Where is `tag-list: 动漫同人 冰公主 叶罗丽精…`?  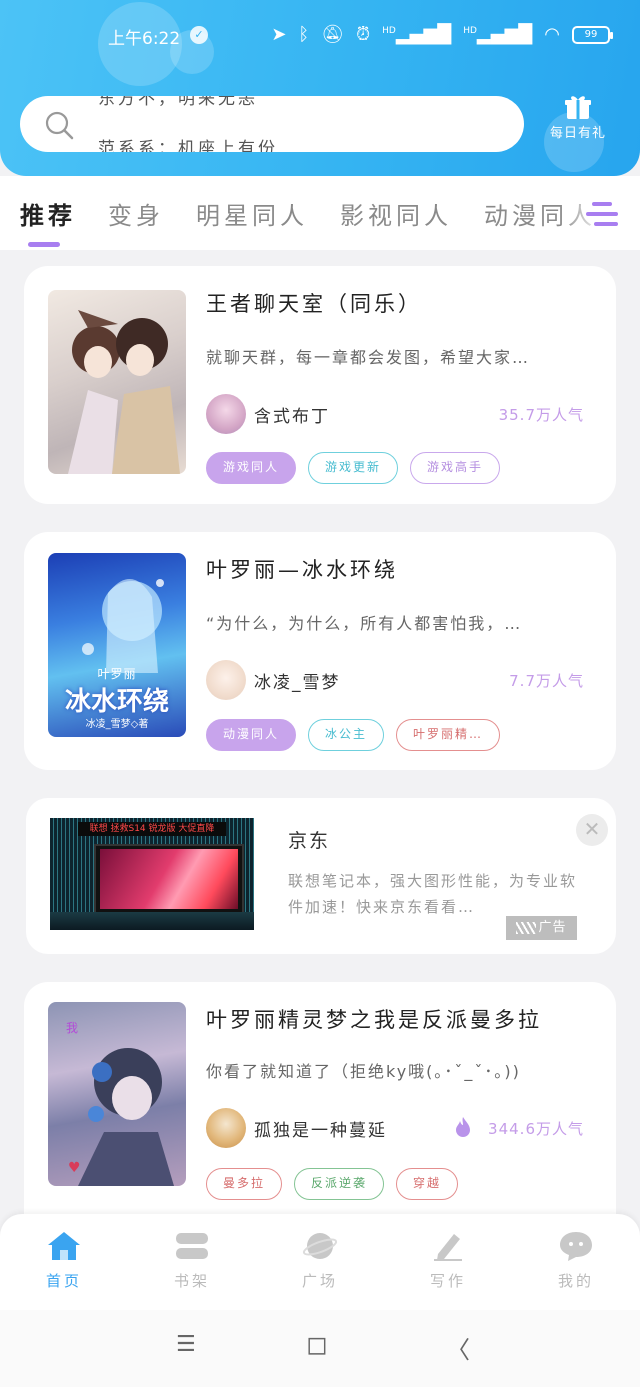
tag-list: 动漫同人 冰公主 叶罗丽精… is located at coordinates (353, 735).